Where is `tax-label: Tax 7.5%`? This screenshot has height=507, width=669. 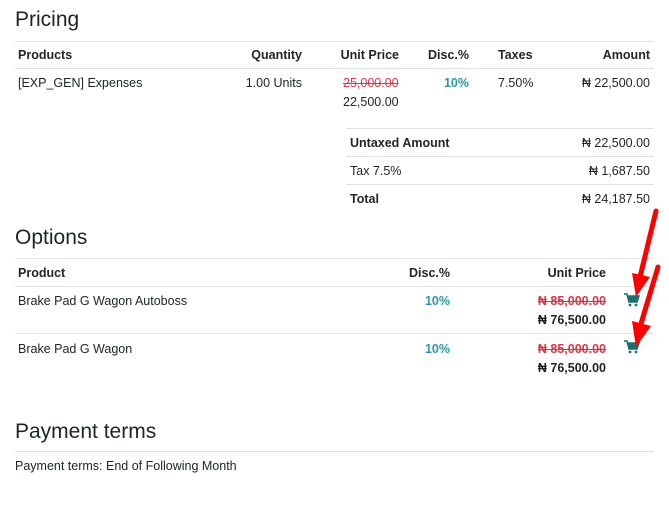 tax-label: Tax 7.5% is located at coordinates (376, 171).